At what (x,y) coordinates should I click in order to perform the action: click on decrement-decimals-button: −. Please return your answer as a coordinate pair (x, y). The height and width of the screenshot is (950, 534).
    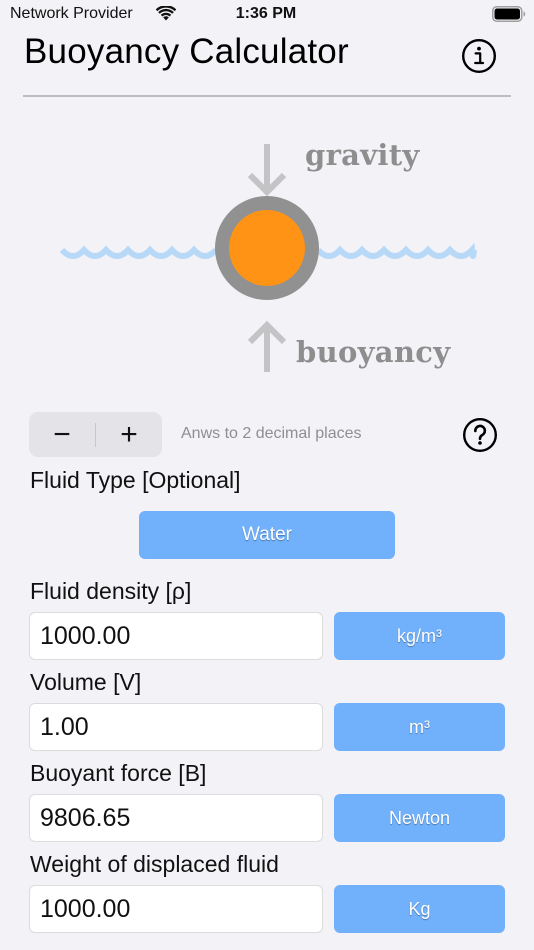
    Looking at the image, I should click on (62, 434).